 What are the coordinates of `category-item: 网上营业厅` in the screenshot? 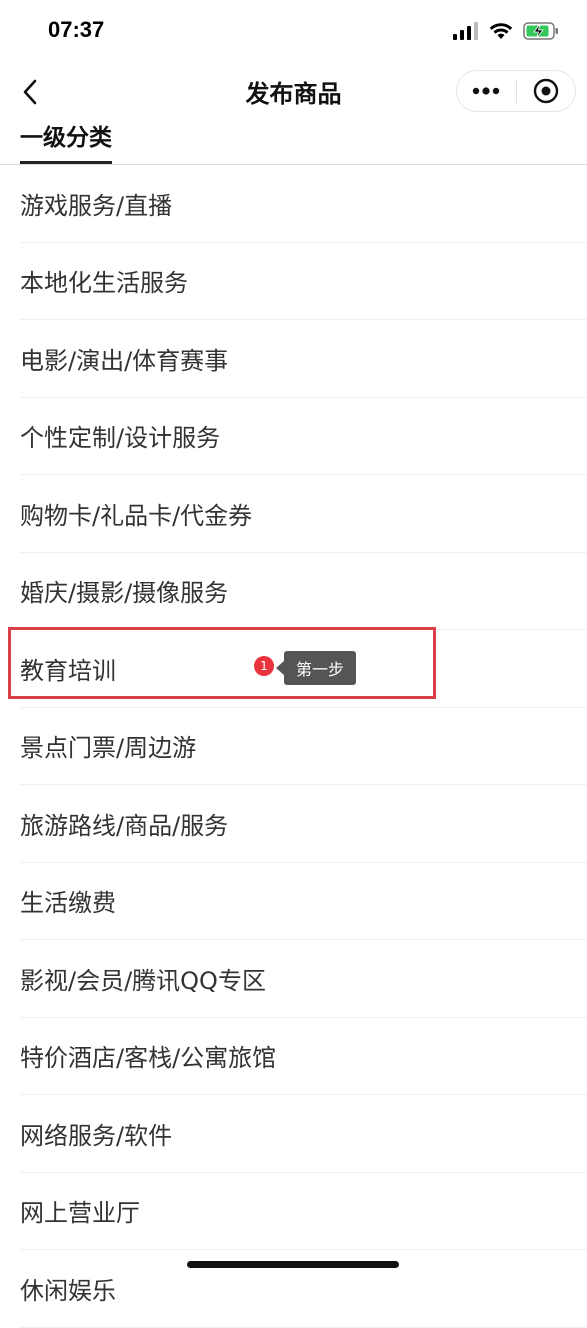 It's located at (303, 1211).